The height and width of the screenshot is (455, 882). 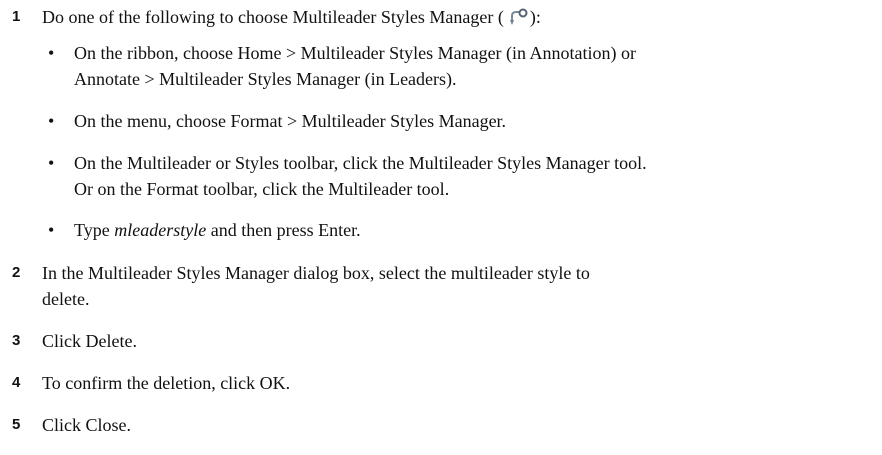 What do you see at coordinates (517, 17) in the screenshot?
I see `multileader-styles-manager-icon` at bounding box center [517, 17].